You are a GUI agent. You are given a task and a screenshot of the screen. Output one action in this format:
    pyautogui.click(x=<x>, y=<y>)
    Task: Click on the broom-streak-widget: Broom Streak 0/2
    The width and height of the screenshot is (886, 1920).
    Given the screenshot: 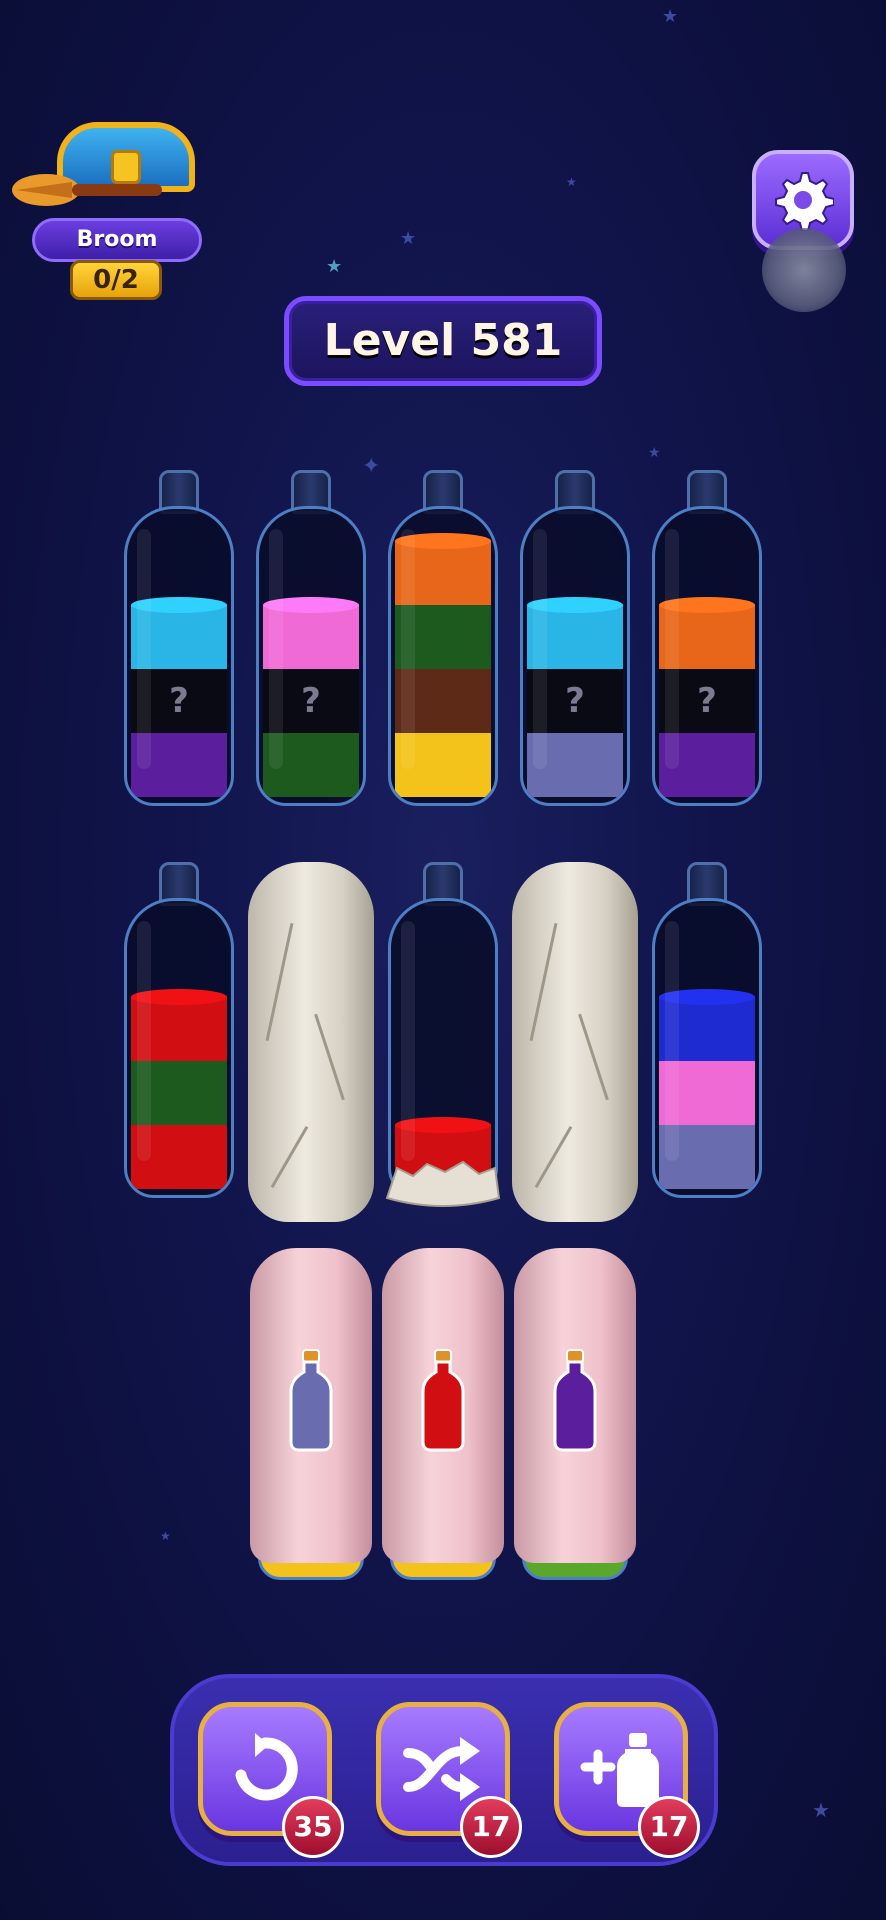 What is the action you would take?
    pyautogui.click(x=110, y=213)
    